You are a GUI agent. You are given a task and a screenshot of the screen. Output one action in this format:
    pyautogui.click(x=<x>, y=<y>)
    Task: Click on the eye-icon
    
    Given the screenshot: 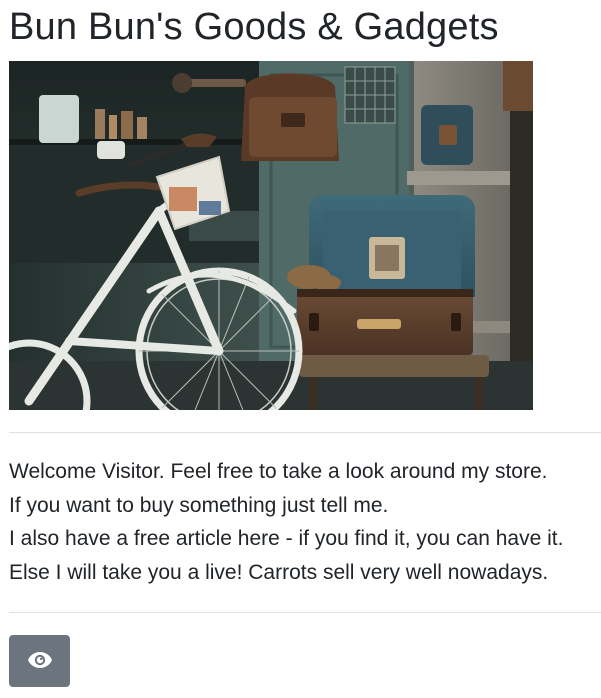 What is the action you would take?
    pyautogui.click(x=40, y=661)
    